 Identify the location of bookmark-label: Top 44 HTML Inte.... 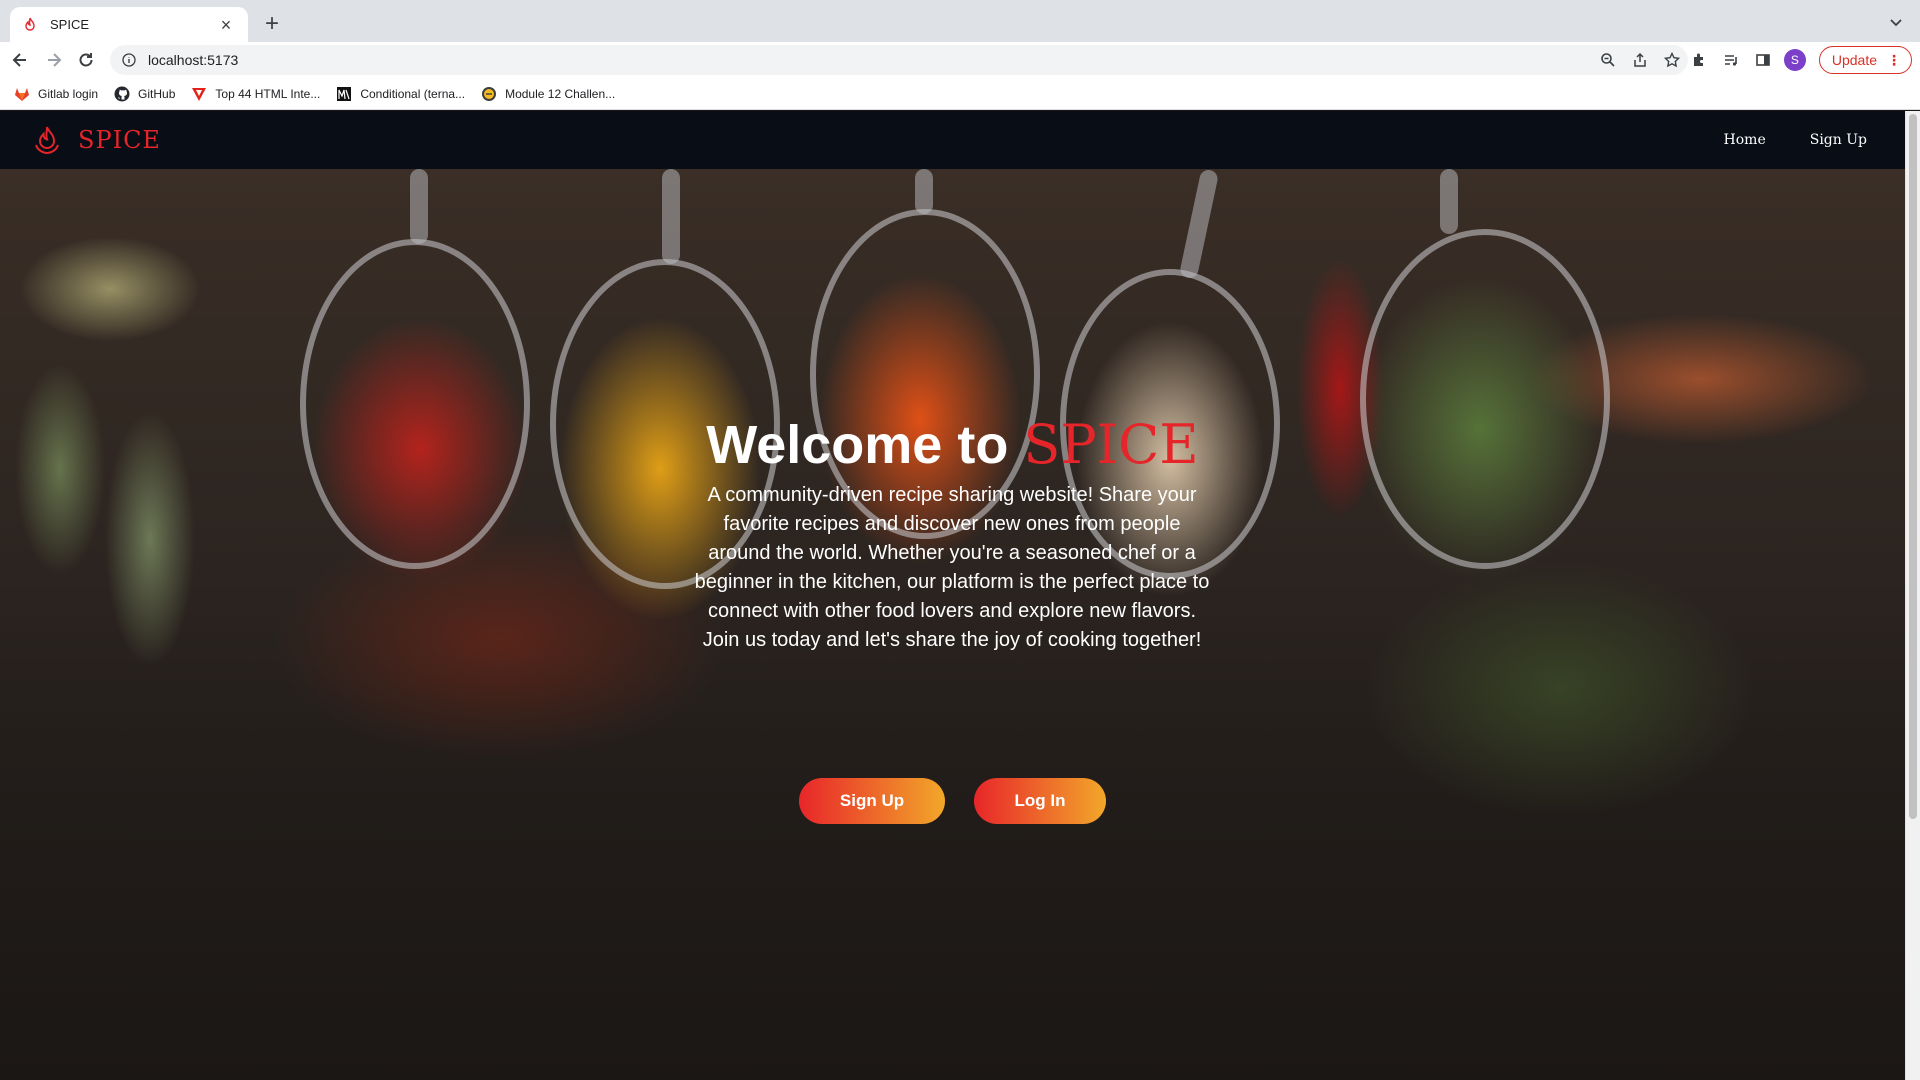
(268, 93).